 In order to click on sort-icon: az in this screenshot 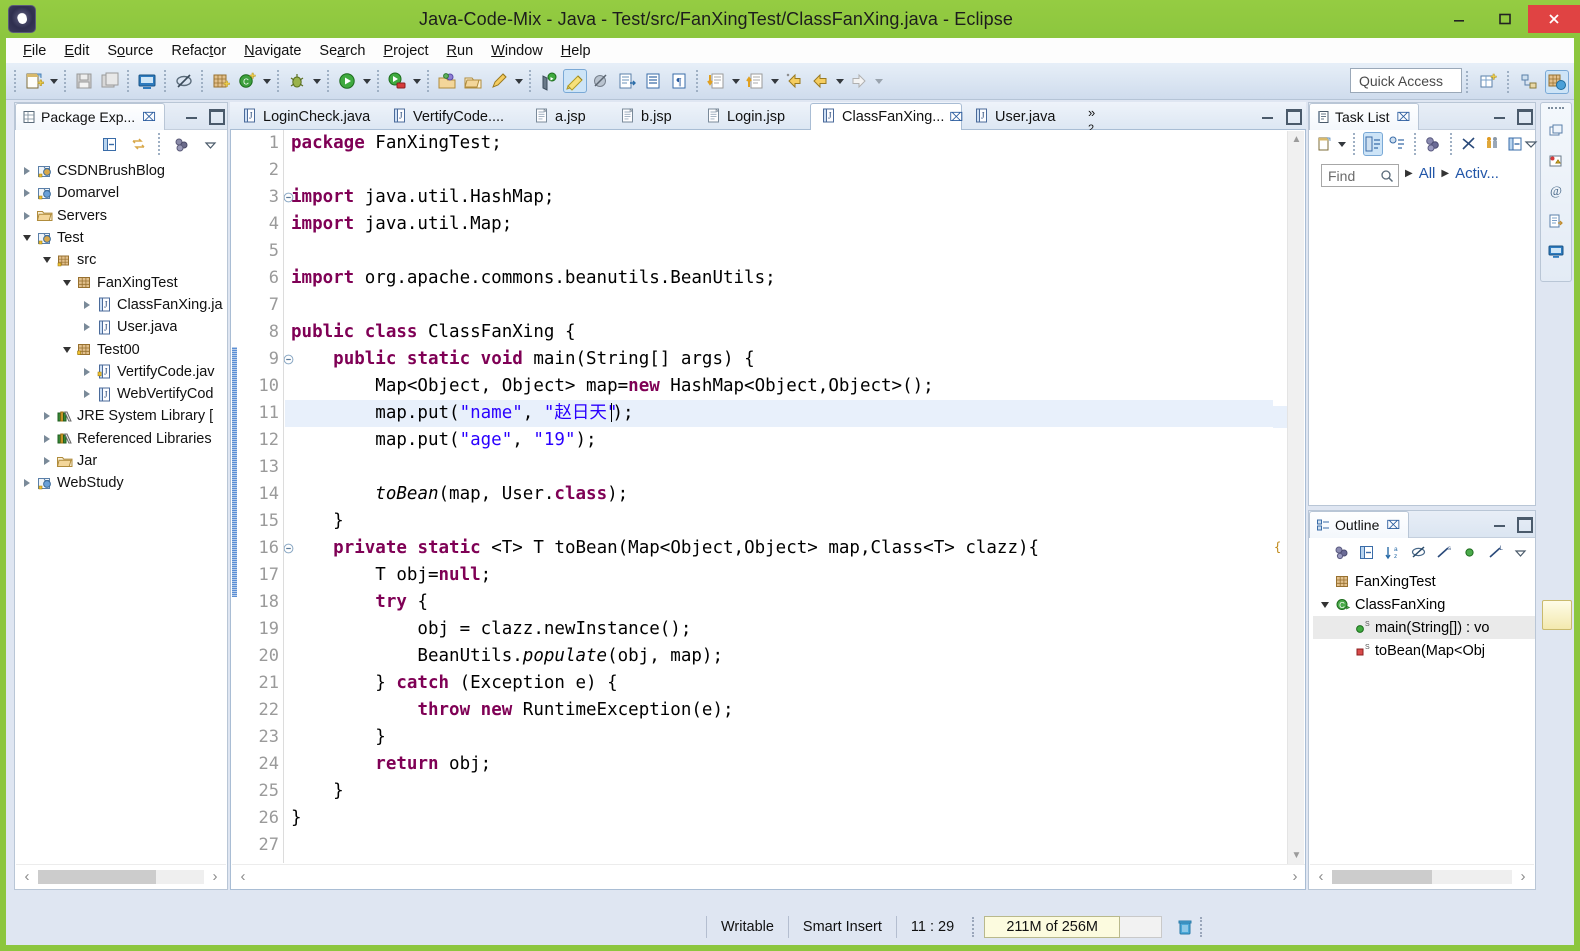, I will do `click(1392, 552)`.